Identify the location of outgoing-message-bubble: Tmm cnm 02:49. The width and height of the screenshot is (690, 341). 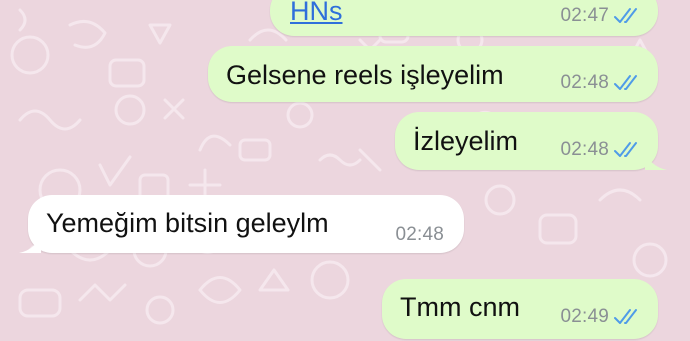
(520, 309).